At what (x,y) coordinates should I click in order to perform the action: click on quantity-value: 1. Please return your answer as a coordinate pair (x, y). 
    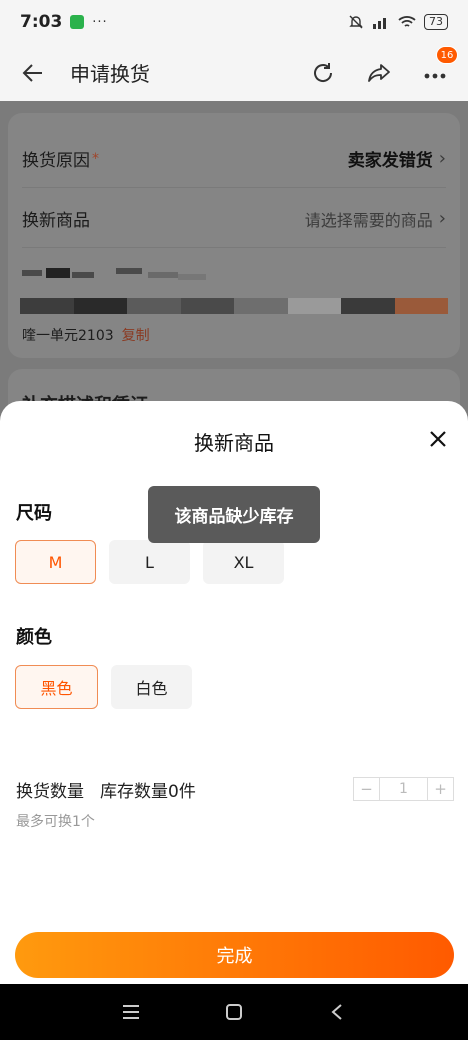
    Looking at the image, I should click on (403, 789).